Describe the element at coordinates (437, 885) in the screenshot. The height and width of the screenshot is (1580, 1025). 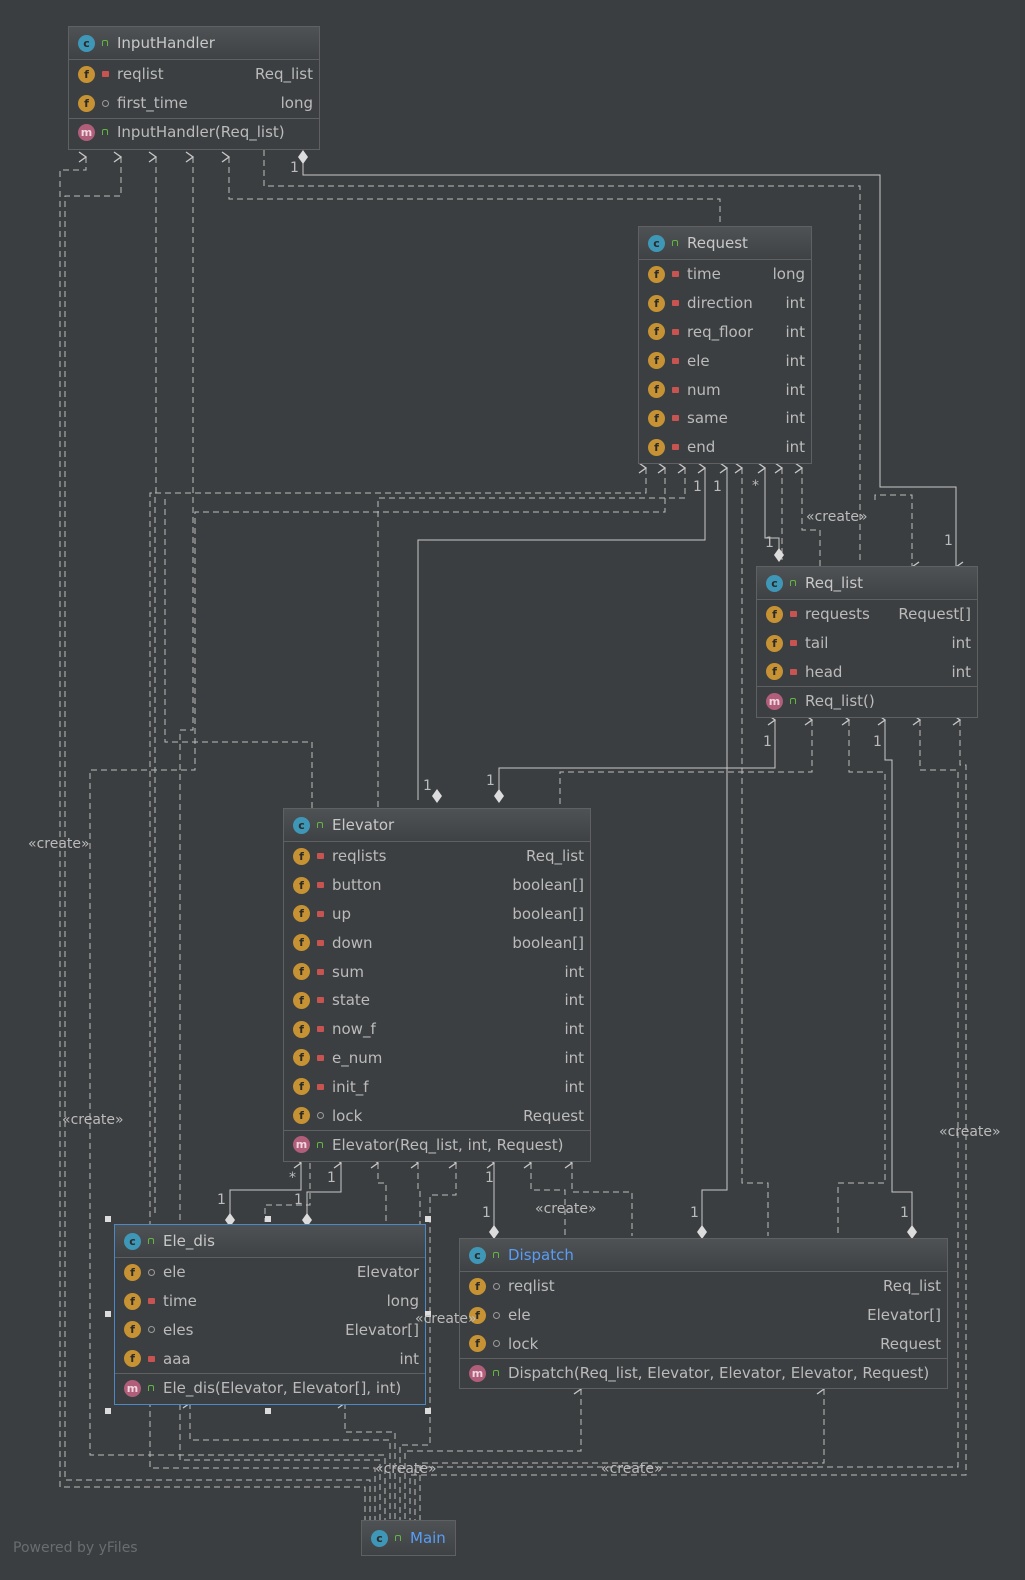
I see `field-row: f button boolean[]` at that location.